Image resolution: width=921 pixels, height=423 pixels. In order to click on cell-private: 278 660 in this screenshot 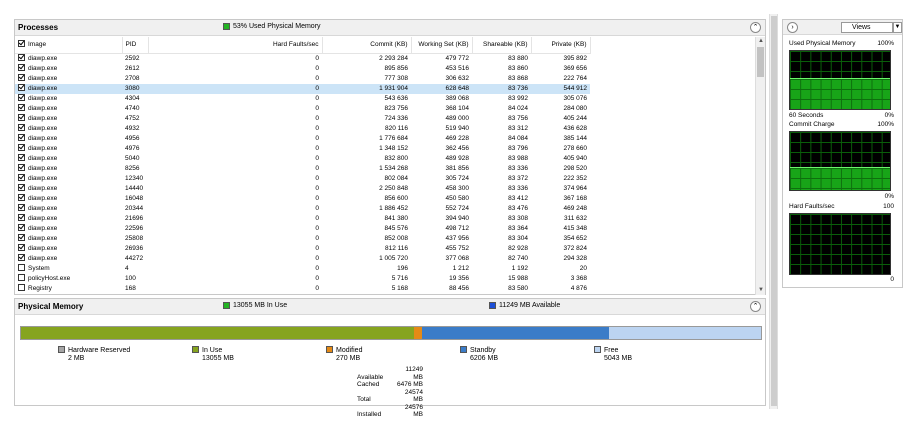, I will do `click(575, 148)`.